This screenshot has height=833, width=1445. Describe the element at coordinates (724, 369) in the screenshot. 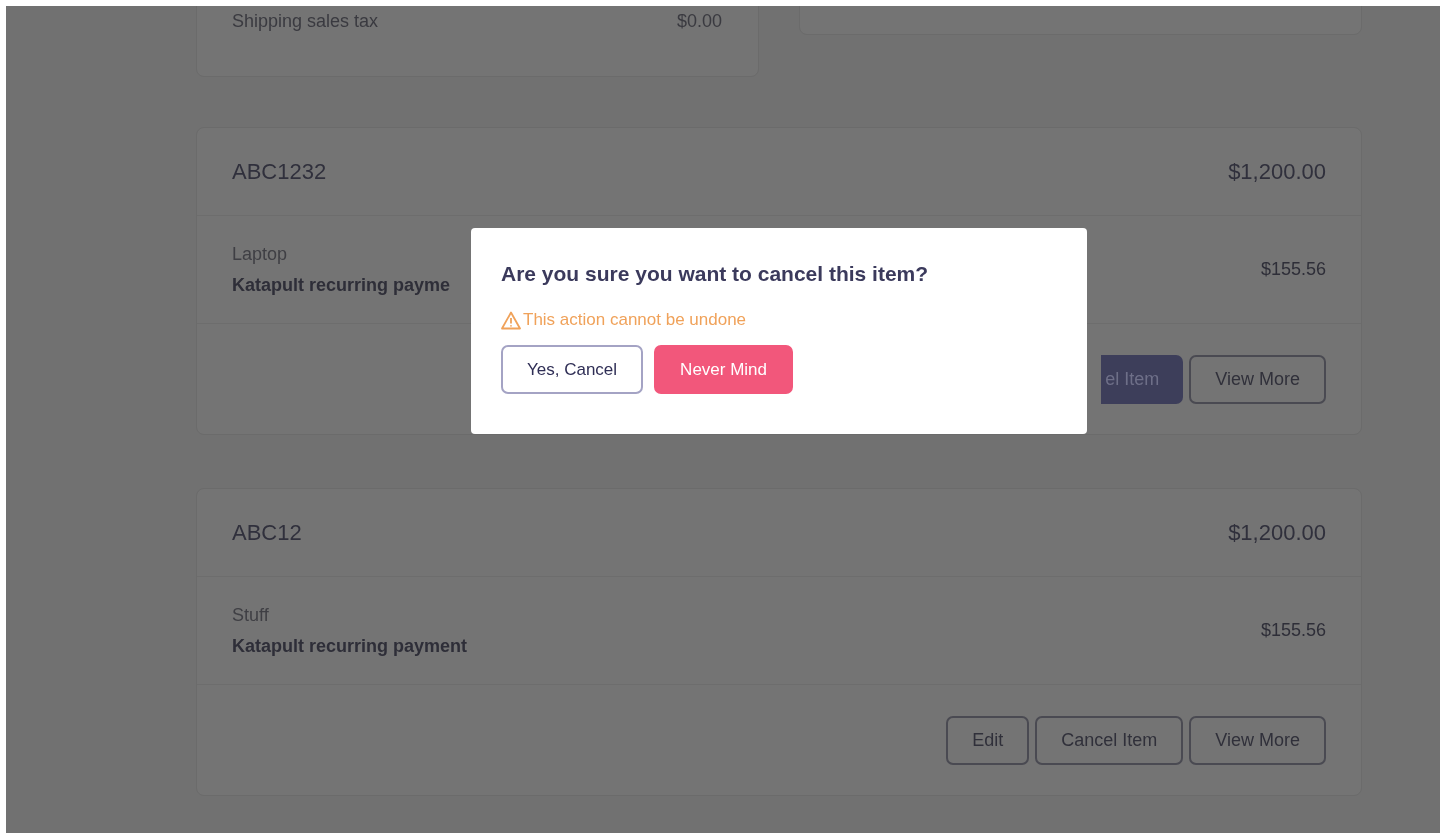

I see `dismiss-button: Never Mind` at that location.